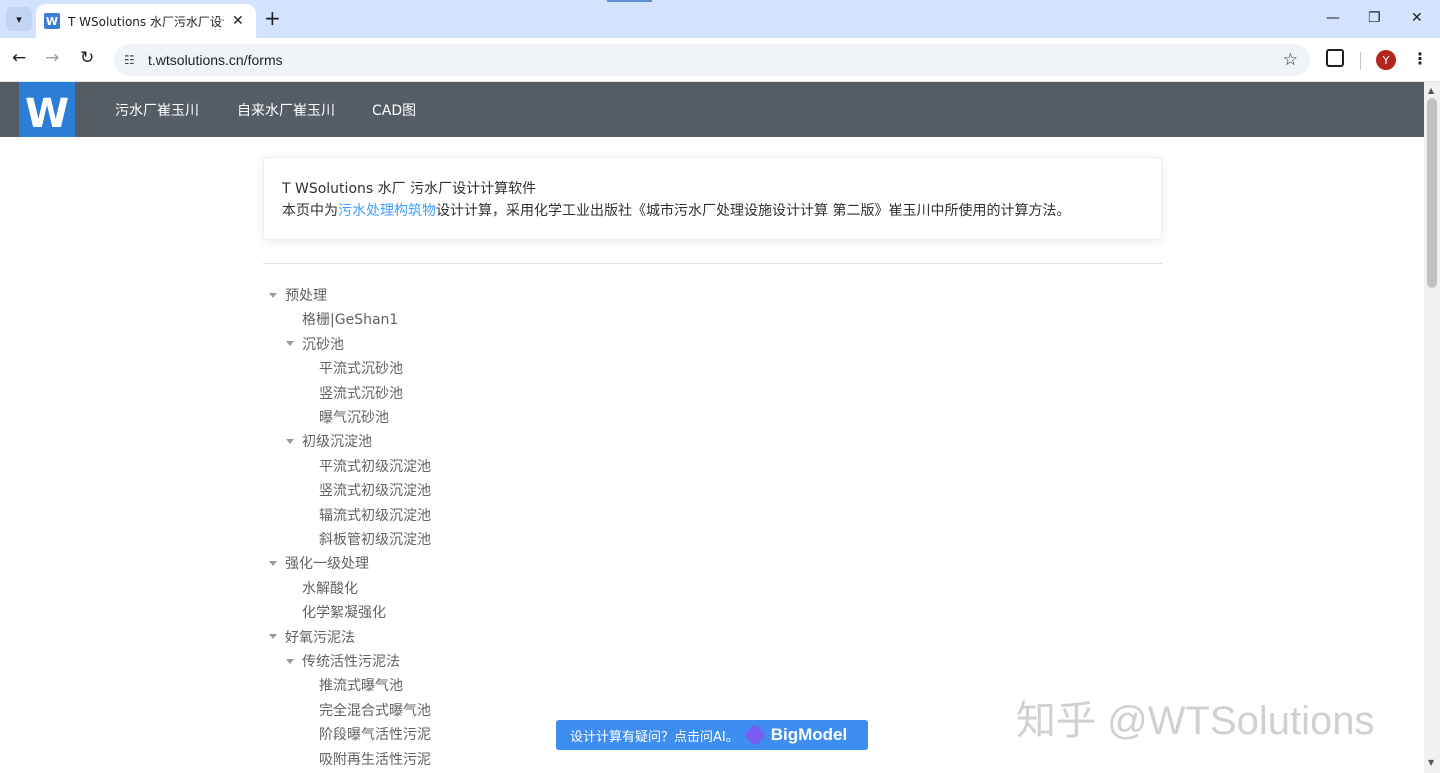 This screenshot has width=1440, height=773. I want to click on tree-node-label: 预处理, so click(306, 296).